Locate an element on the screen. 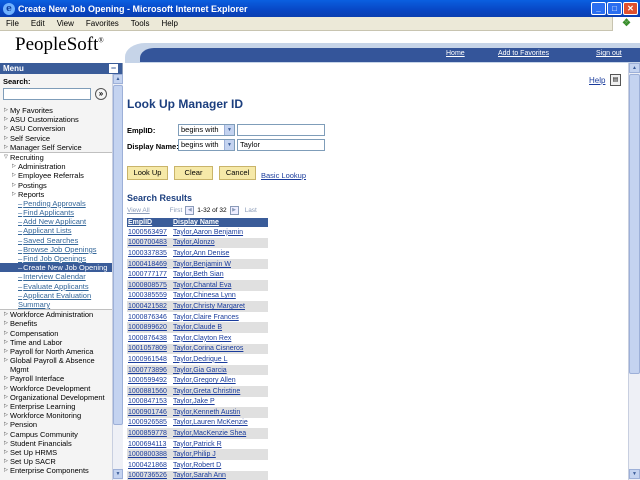 The width and height of the screenshot is (640, 480). table-row: 1000777177 Taylor,Beth Sian is located at coordinates (197, 274).